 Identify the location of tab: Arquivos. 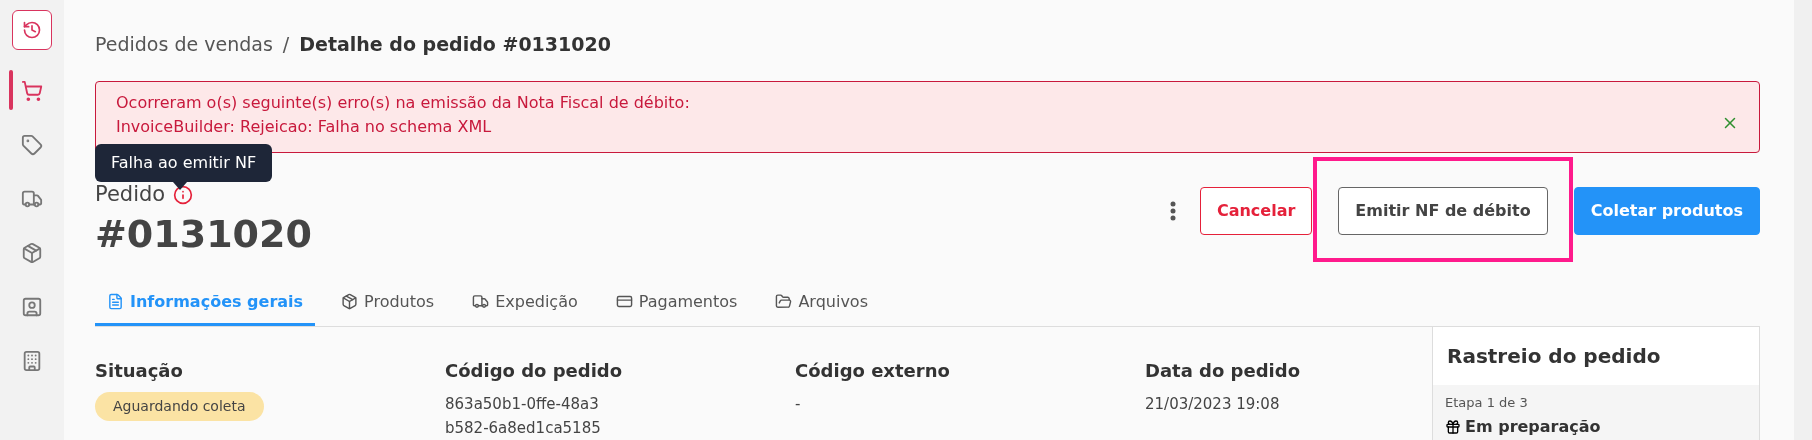
(821, 303).